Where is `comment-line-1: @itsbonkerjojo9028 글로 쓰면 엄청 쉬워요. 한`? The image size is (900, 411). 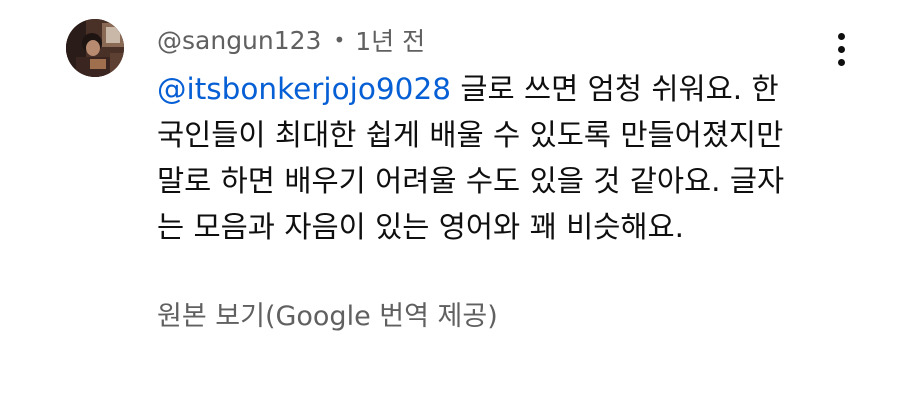 comment-line-1: @itsbonkerjojo9028 글로 쓰면 엄청 쉬워요. 한 is located at coordinates (507, 89).